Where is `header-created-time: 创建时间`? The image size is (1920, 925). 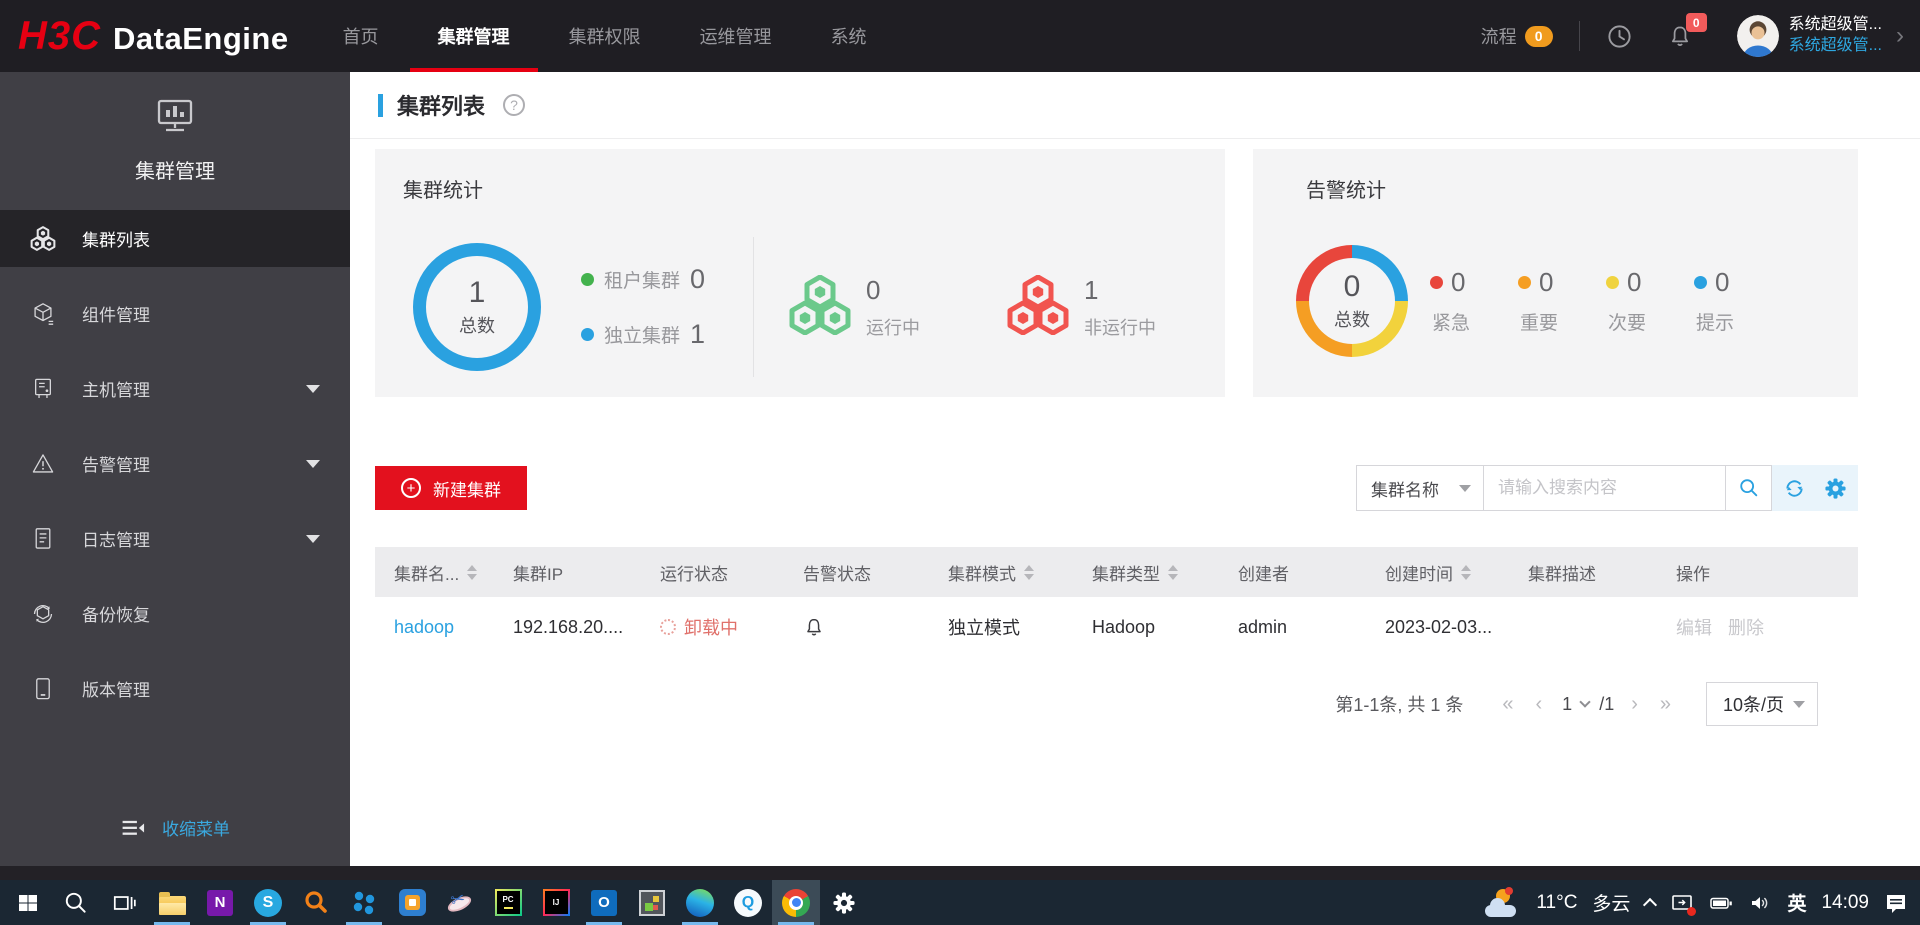
header-created-time: 创建时间 is located at coordinates (1456, 572).